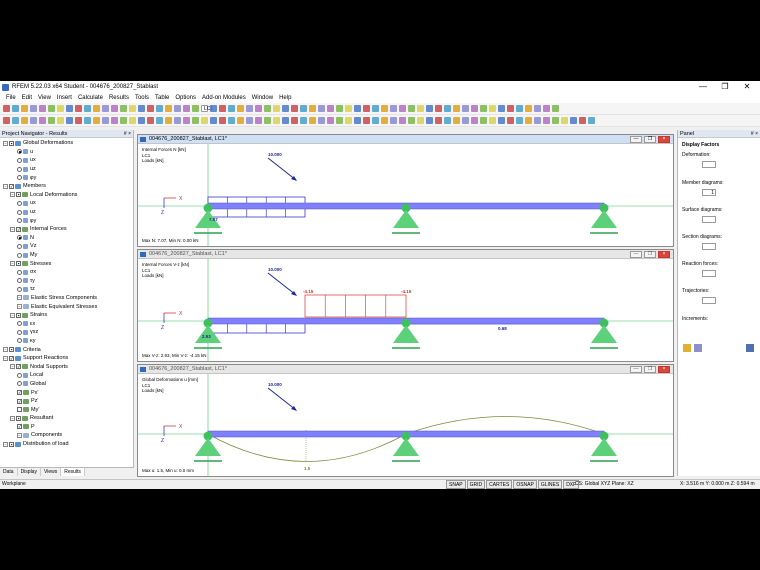 The width and height of the screenshot is (760, 570). What do you see at coordinates (66, 315) in the screenshot?
I see `tree-item: − ▪ Strains` at bounding box center [66, 315].